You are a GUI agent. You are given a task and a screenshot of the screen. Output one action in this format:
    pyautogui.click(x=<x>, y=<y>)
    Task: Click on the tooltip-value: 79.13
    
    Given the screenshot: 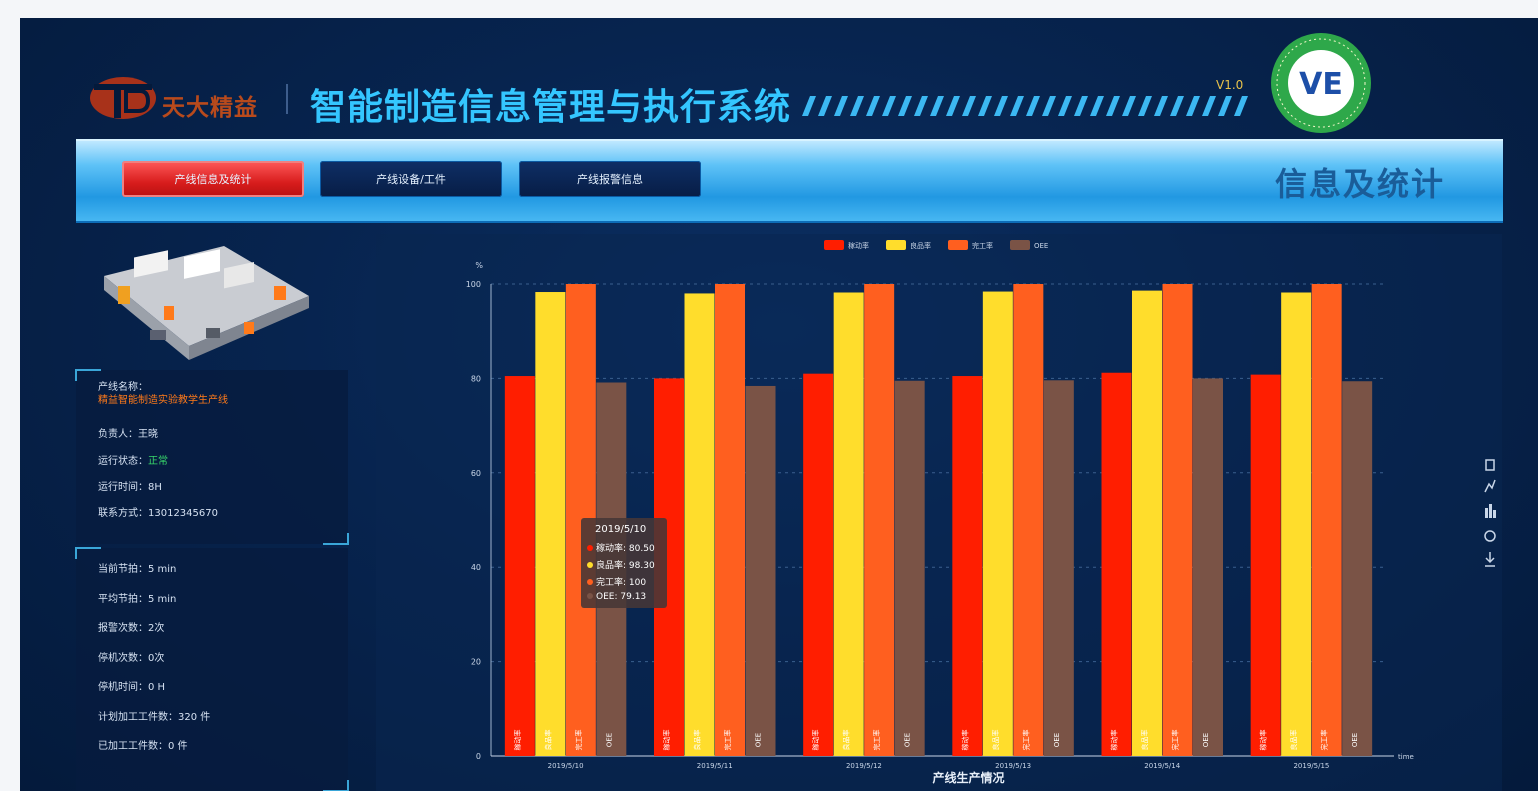 What is the action you would take?
    pyautogui.click(x=633, y=597)
    